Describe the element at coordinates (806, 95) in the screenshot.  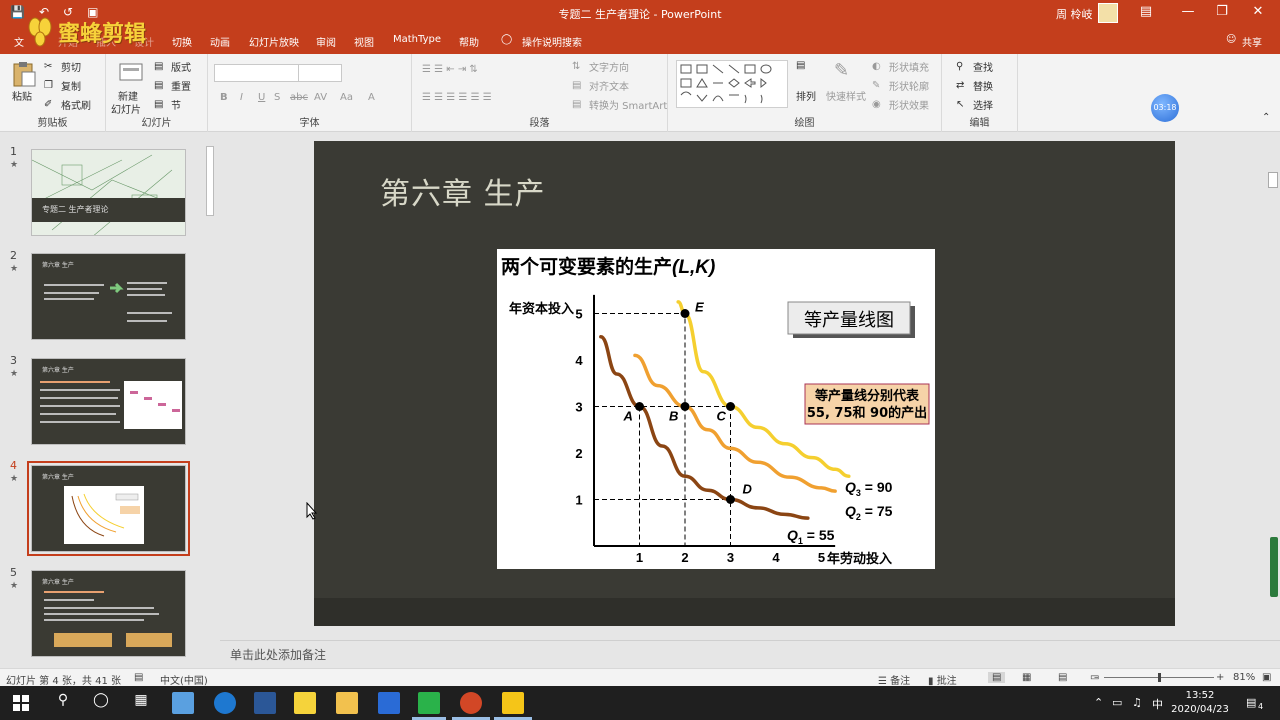
I see `arrange-button: 排列` at that location.